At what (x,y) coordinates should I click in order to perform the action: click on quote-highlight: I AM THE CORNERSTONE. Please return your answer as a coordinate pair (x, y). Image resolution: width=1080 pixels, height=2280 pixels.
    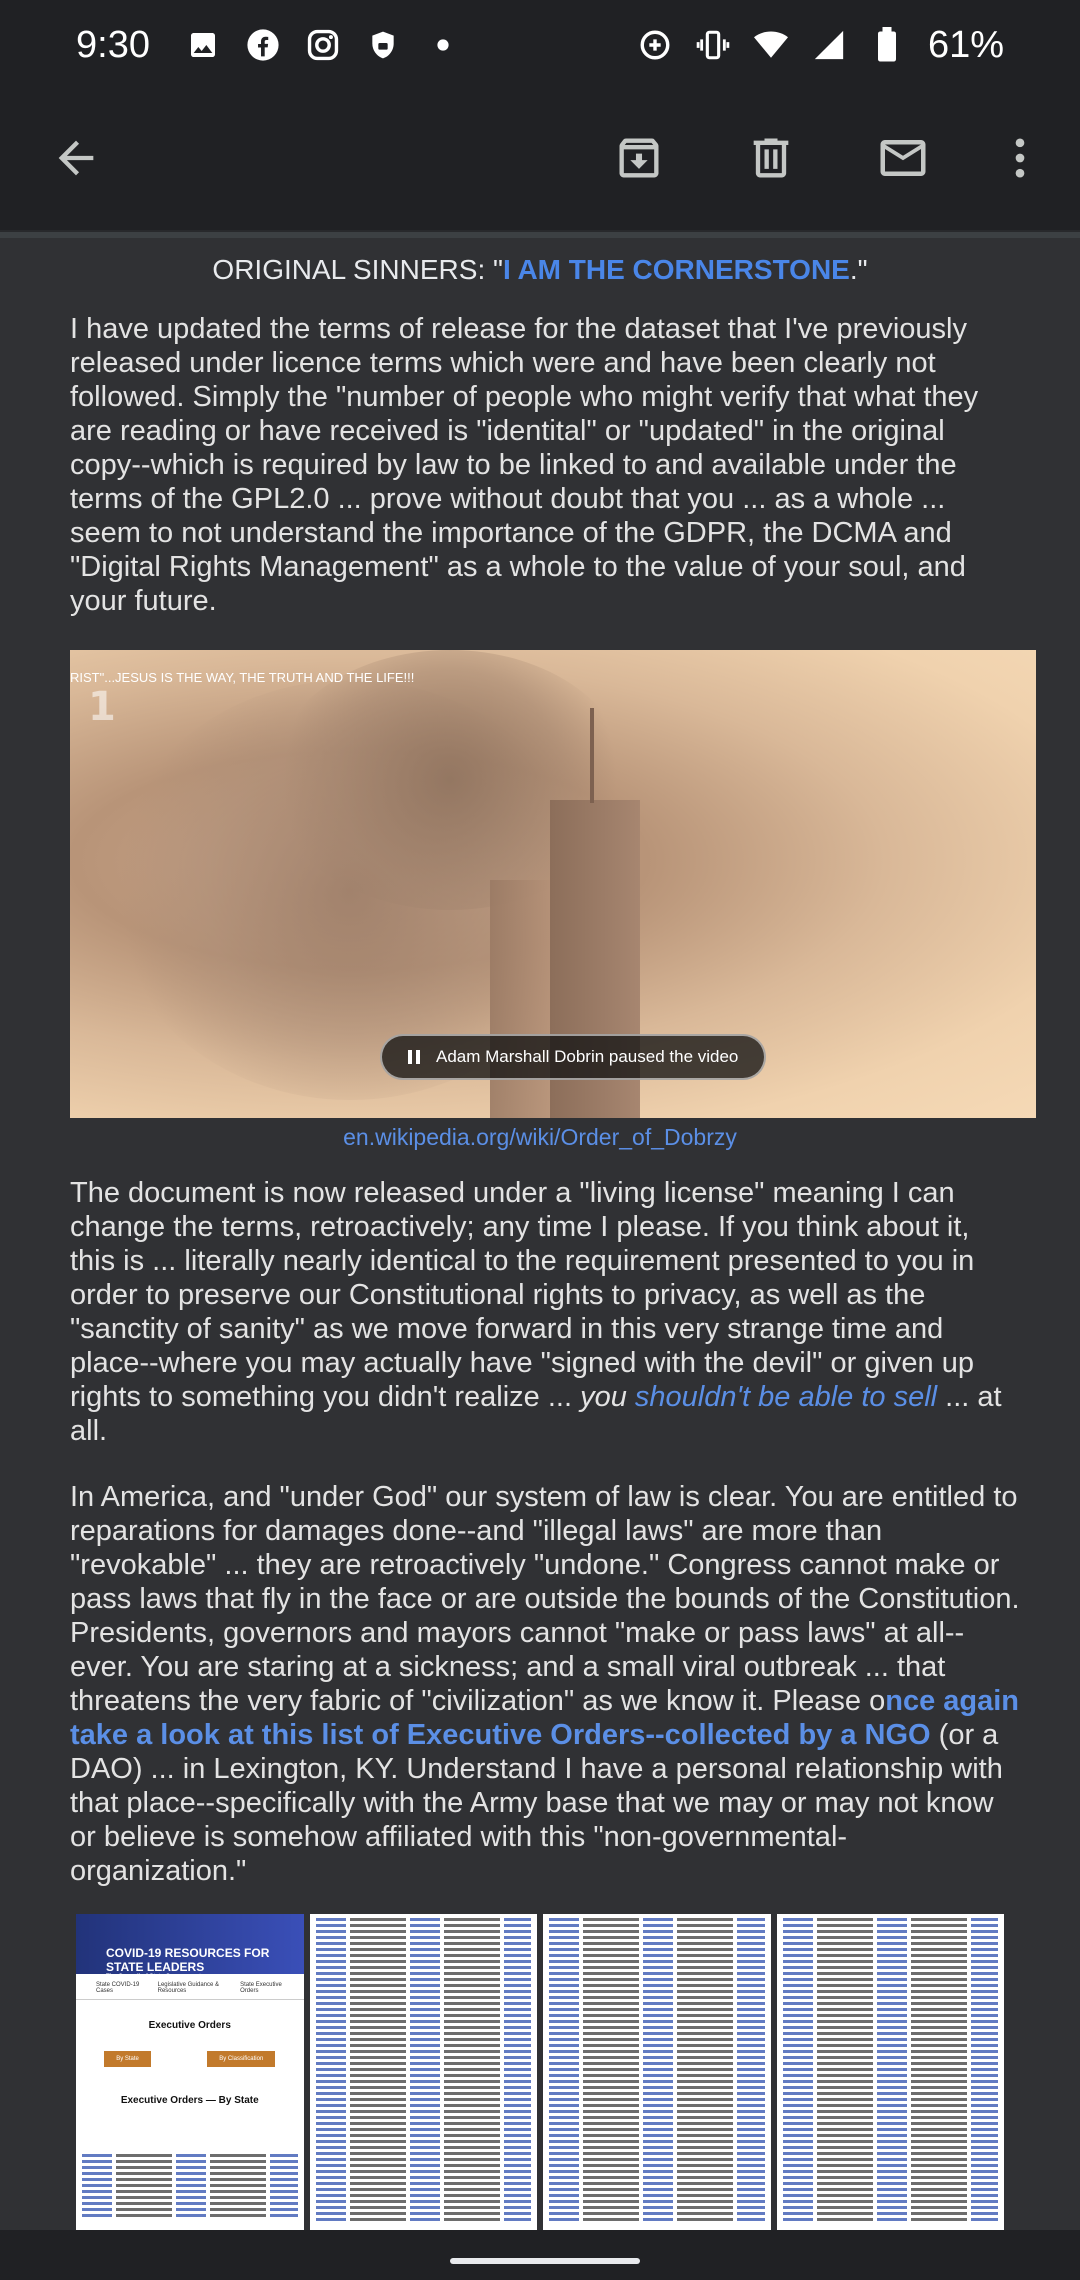
    Looking at the image, I should click on (676, 269).